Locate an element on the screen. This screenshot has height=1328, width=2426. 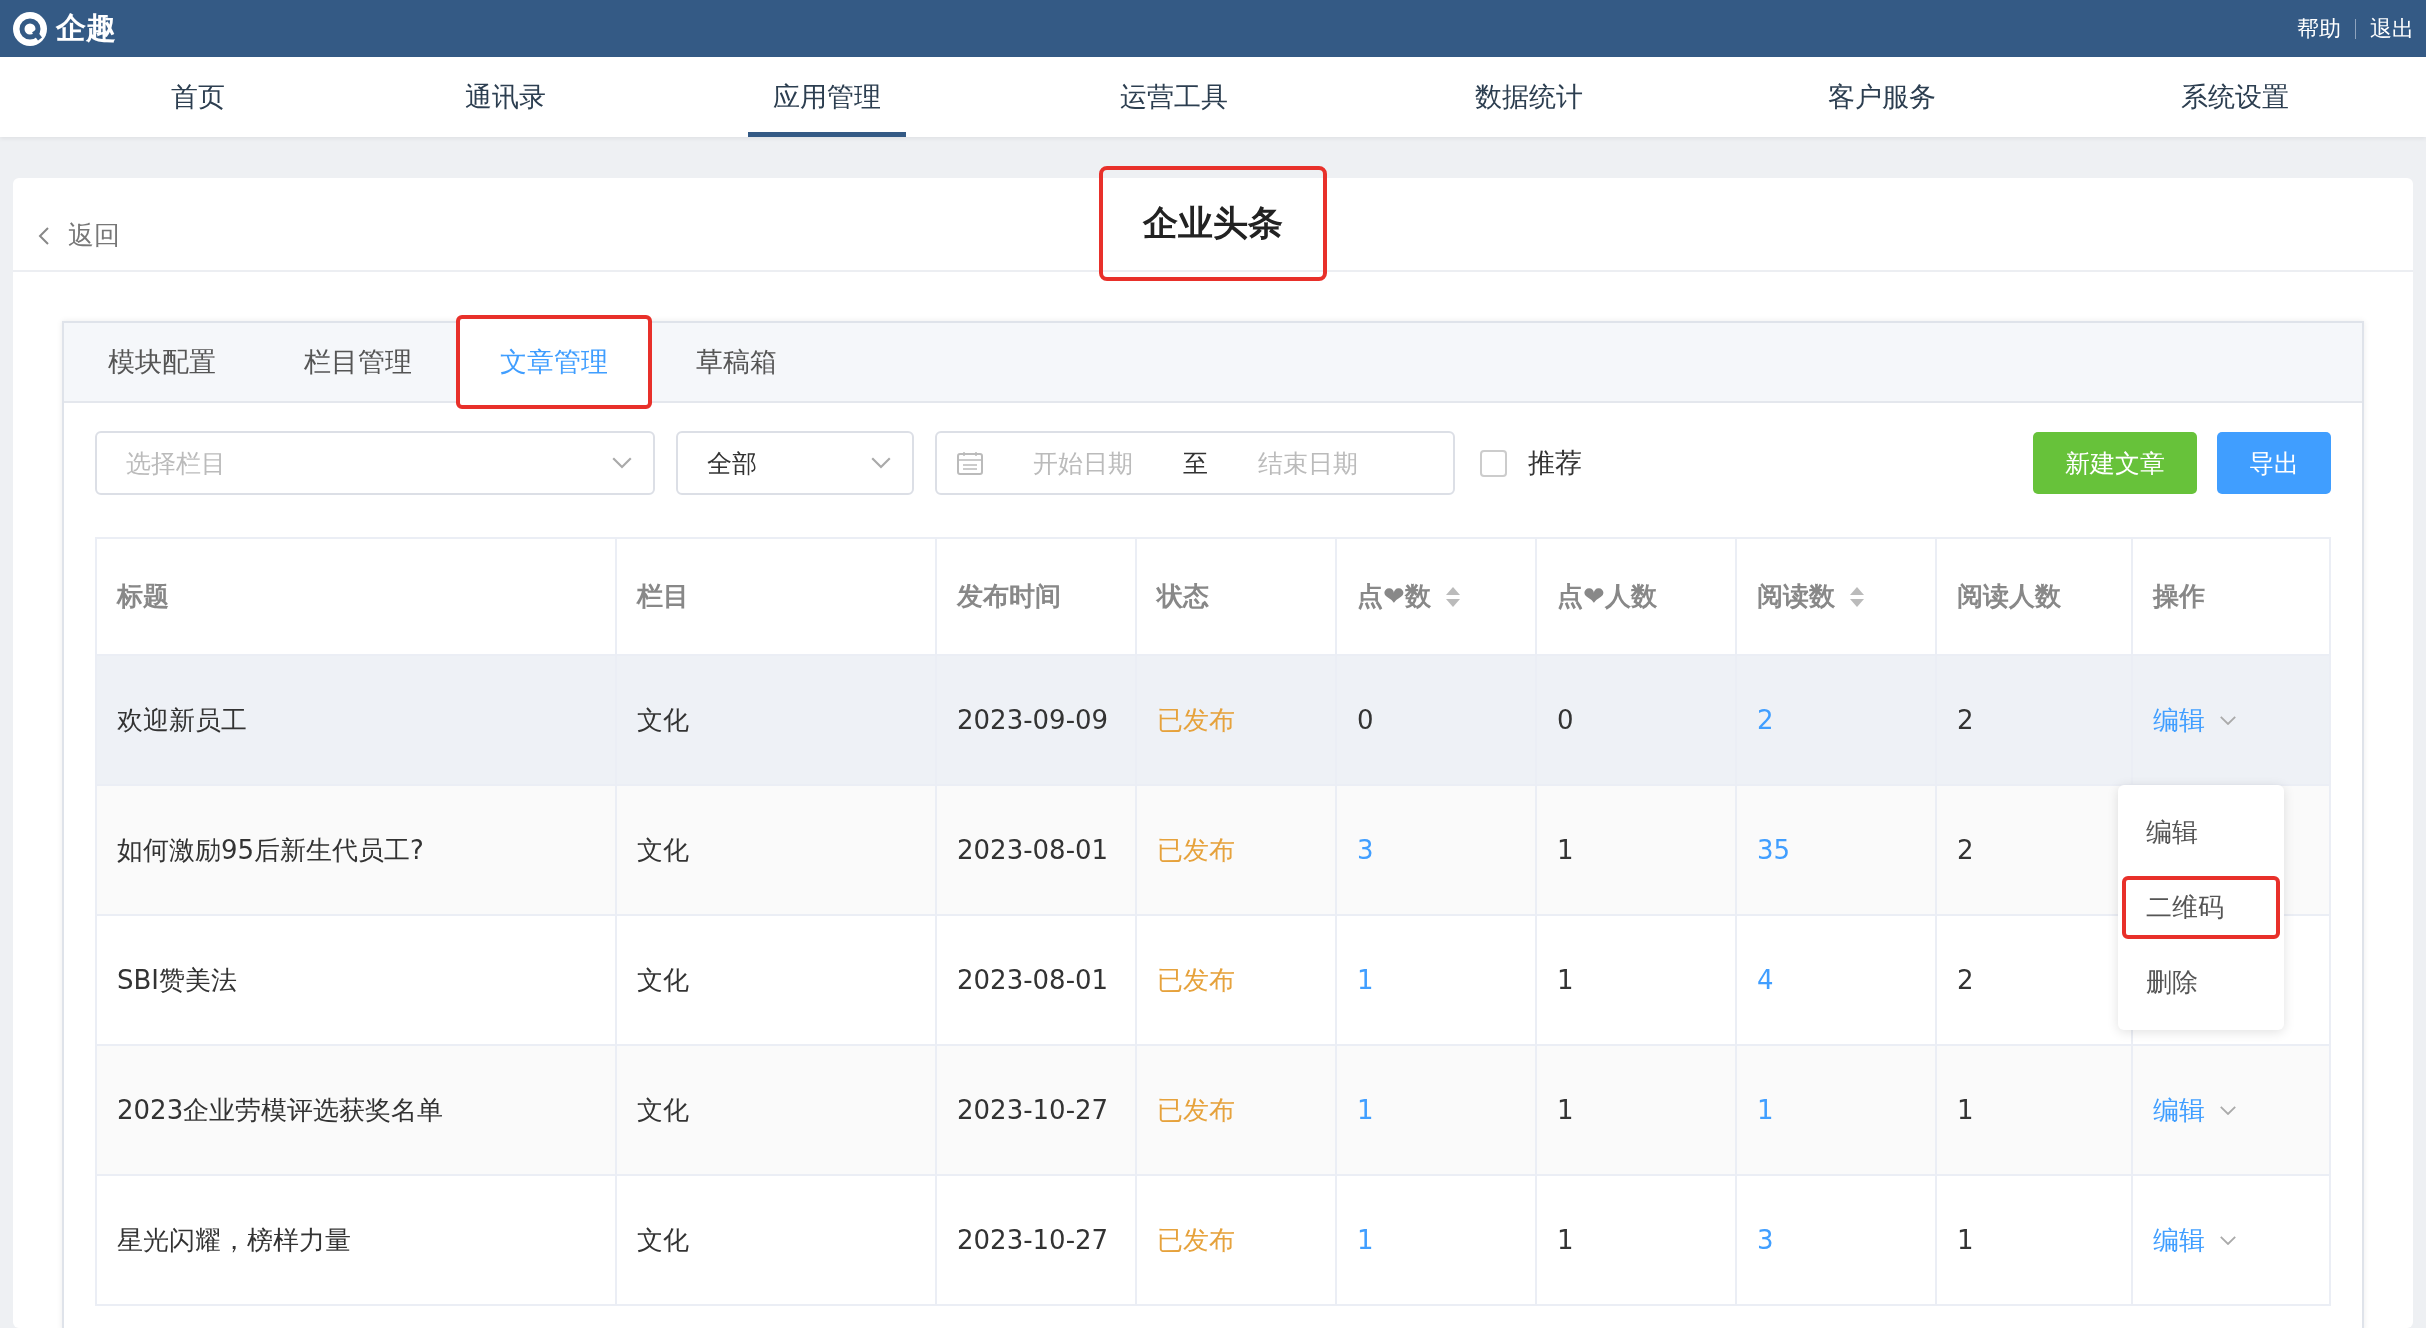
menu-item: 二维码 is located at coordinates (2201, 907).